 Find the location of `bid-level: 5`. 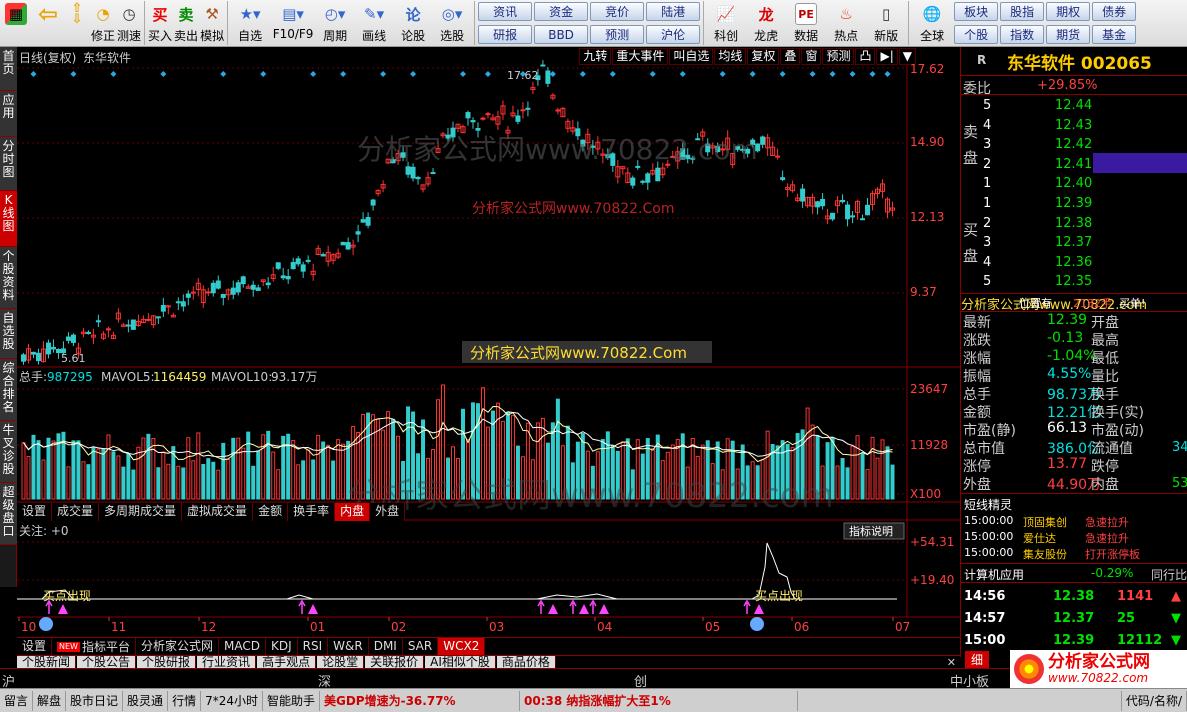

bid-level: 5 is located at coordinates (987, 281).